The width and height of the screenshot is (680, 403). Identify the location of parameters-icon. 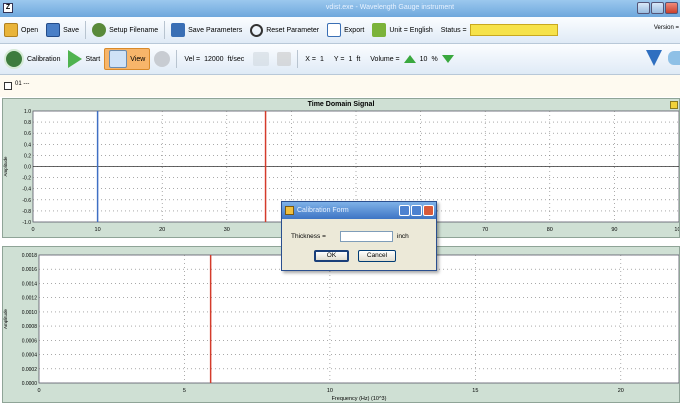
(178, 30).